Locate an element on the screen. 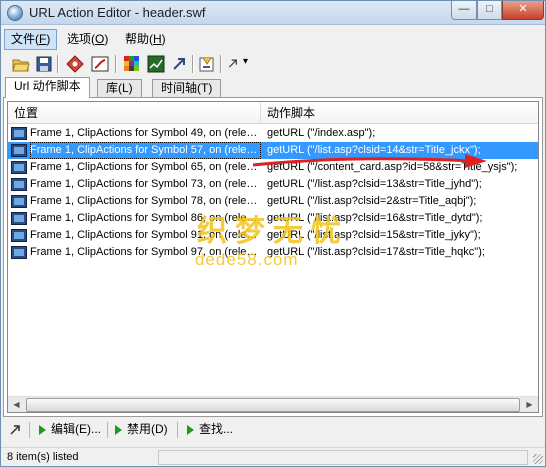 This screenshot has width=546, height=467. menu-bar: 文件(F) 选项(O) 帮助(H) is located at coordinates (273, 39).